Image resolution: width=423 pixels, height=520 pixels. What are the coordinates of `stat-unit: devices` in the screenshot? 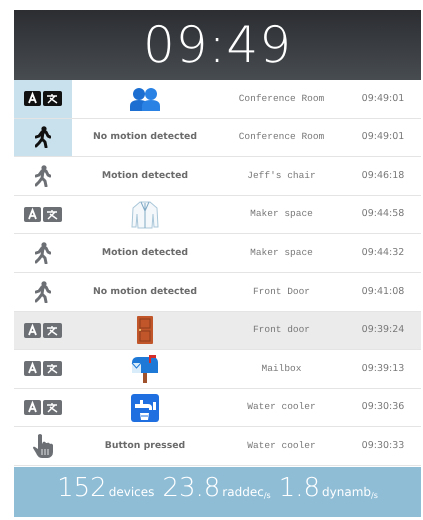 It's located at (131, 491).